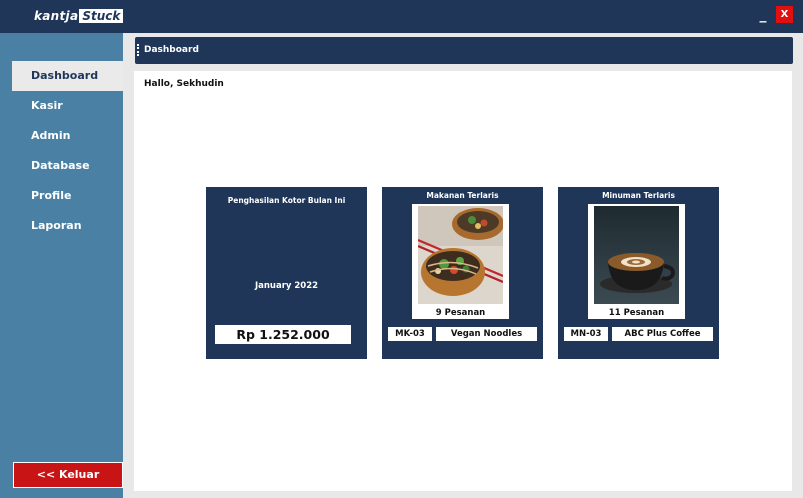  What do you see at coordinates (401, 16) in the screenshot?
I see `title-bar: kantja Stuck _ X` at bounding box center [401, 16].